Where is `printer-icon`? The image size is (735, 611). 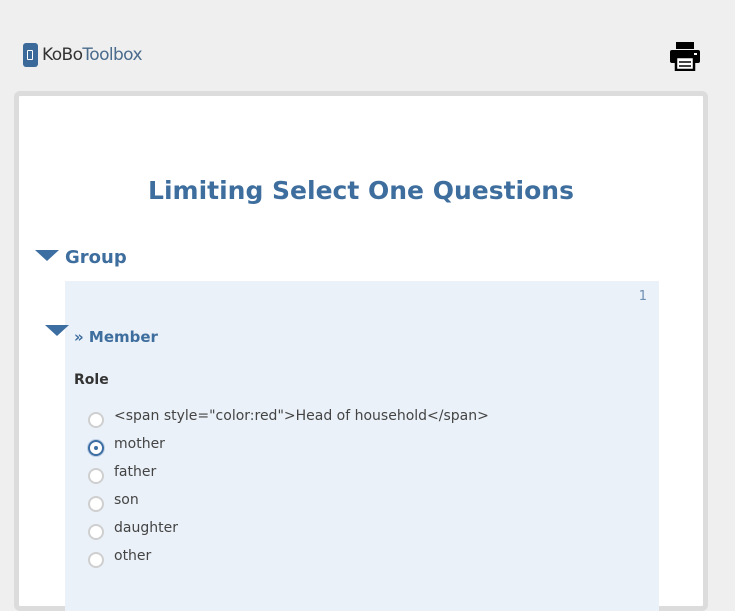
printer-icon is located at coordinates (685, 57).